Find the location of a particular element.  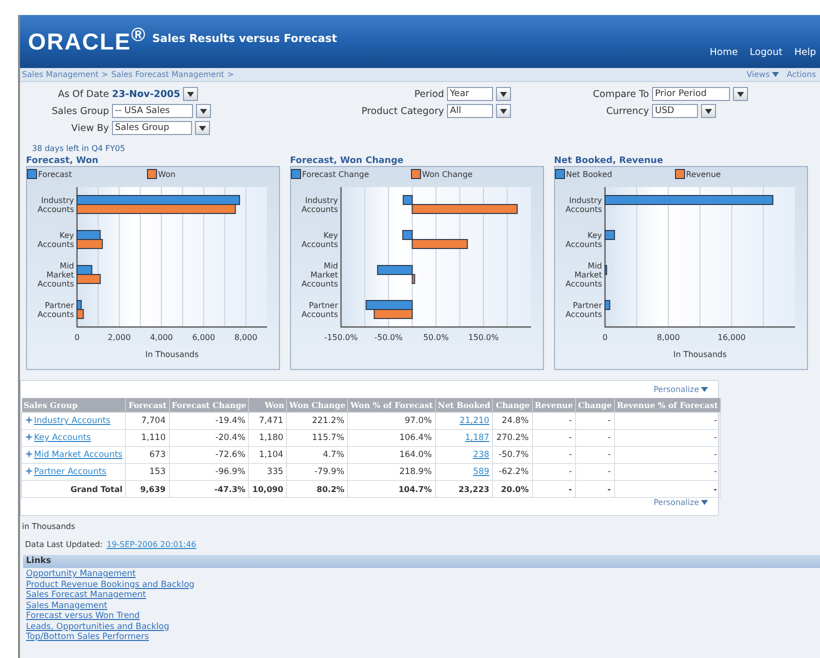

date-value: 23-Nov-2005 is located at coordinates (146, 94).